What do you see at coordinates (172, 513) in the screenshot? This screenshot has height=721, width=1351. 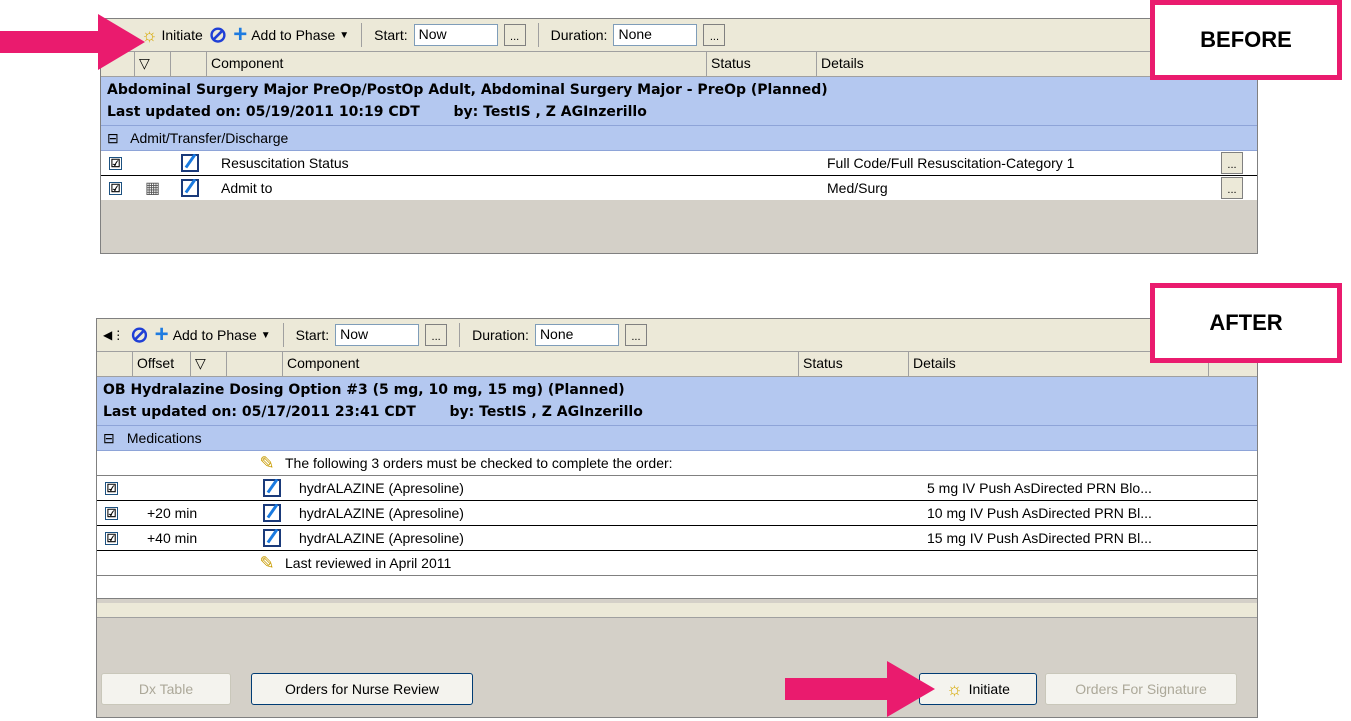 I see `row-offset: +20 min` at bounding box center [172, 513].